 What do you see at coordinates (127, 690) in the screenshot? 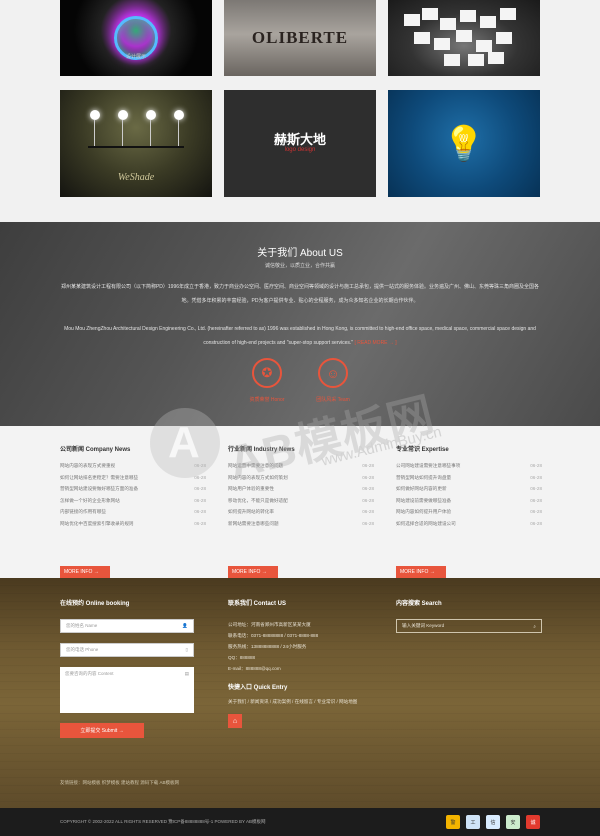
I see `content-textarea: 您要咨询的内容 Content ▤` at bounding box center [127, 690].